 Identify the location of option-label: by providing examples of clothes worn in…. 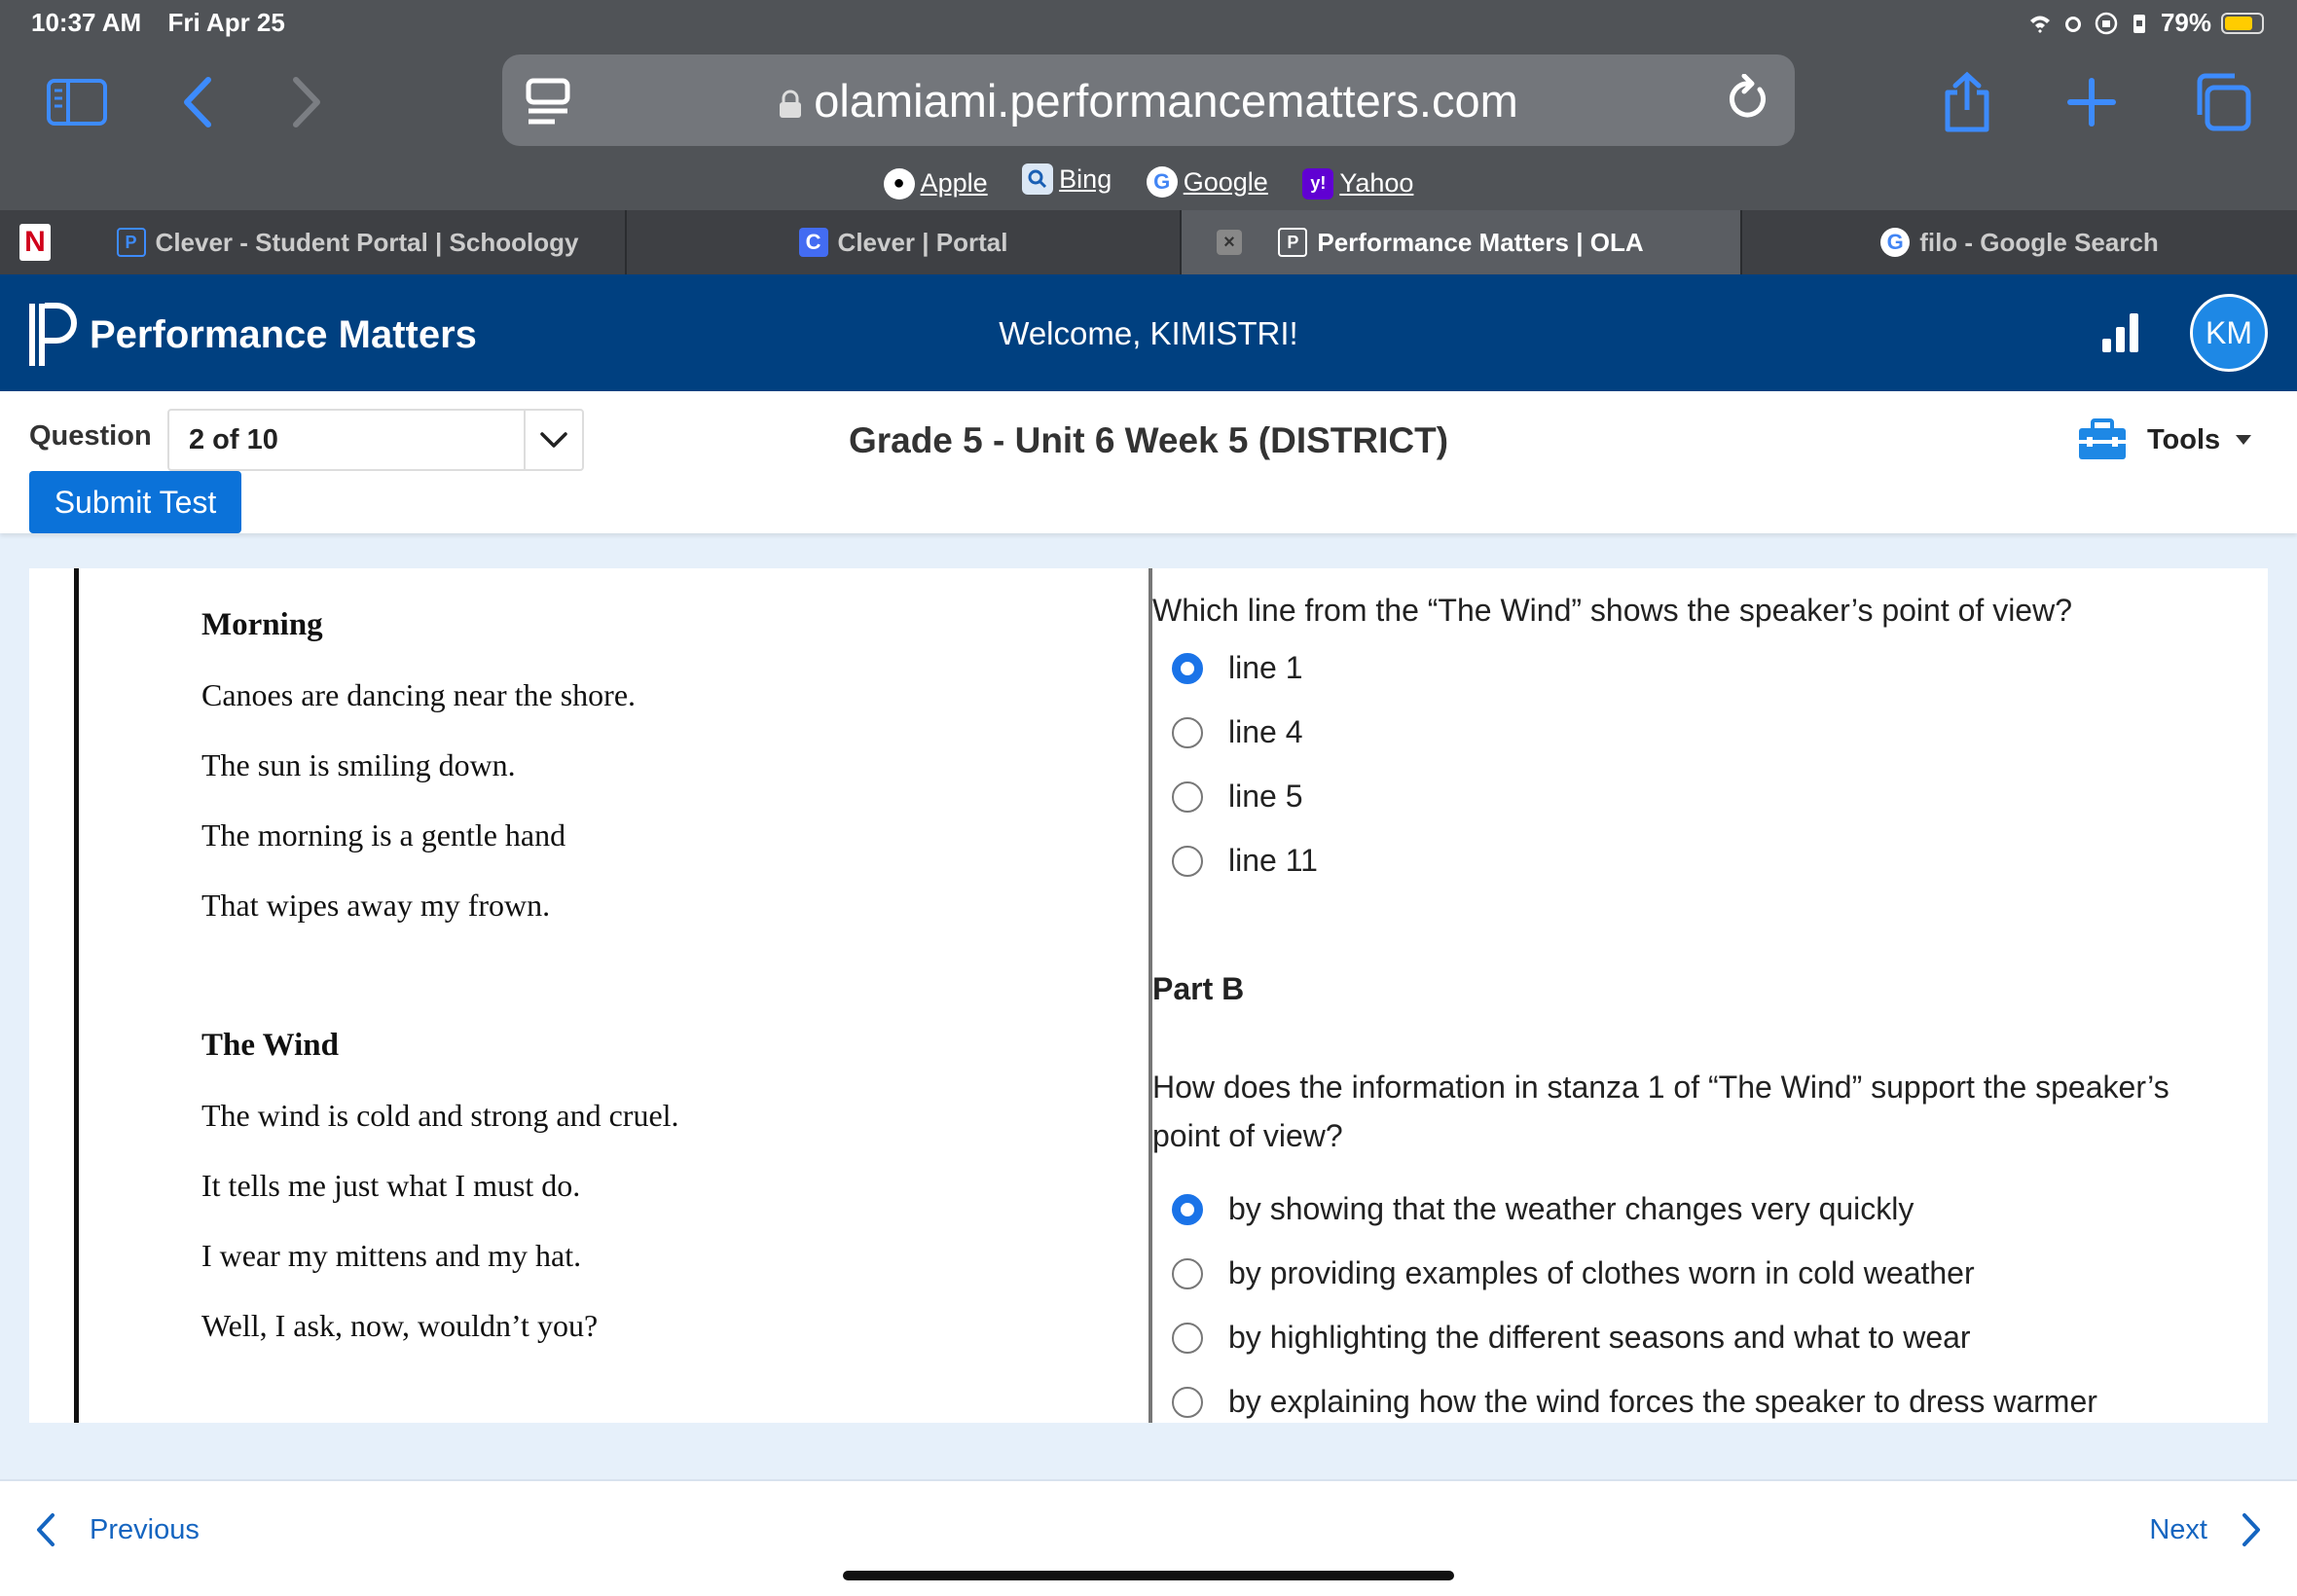
(1602, 1273).